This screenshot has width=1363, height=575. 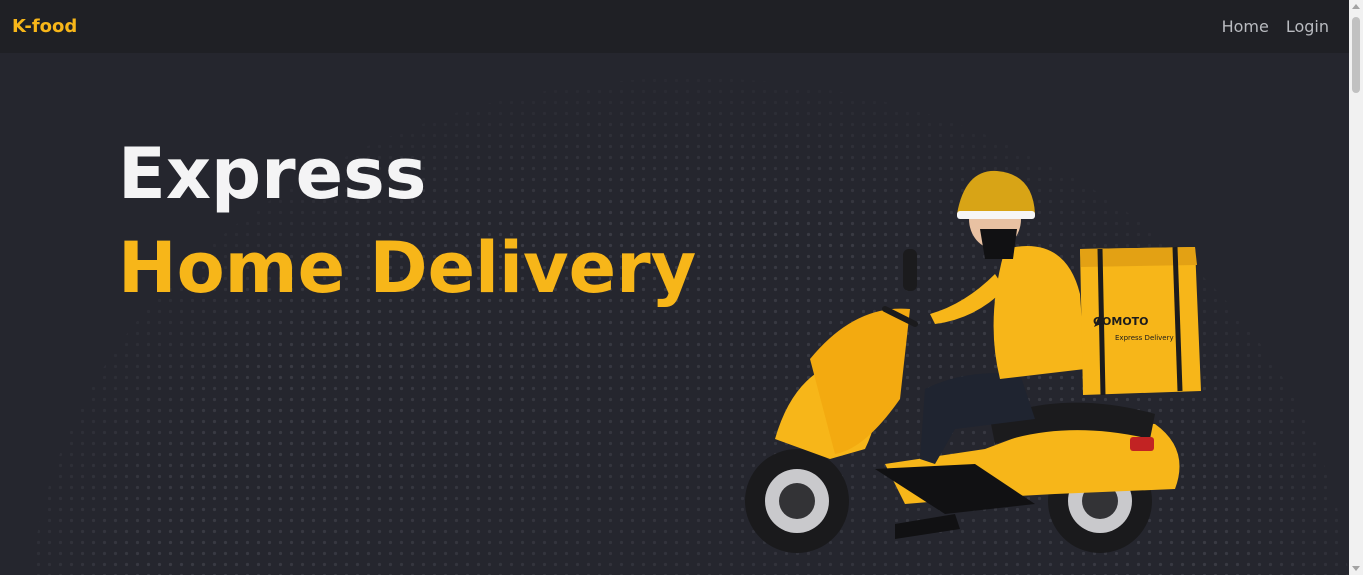 I want to click on box-tagline-label: Express Delivery, so click(x=1144, y=338).